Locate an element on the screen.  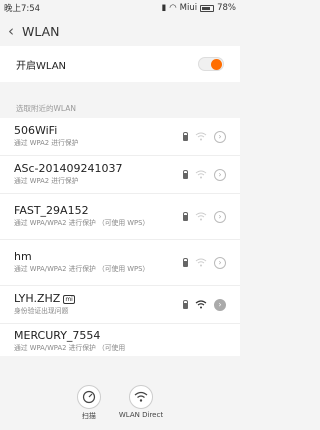
scan-button: 扫描 is located at coordinates (88, 403).